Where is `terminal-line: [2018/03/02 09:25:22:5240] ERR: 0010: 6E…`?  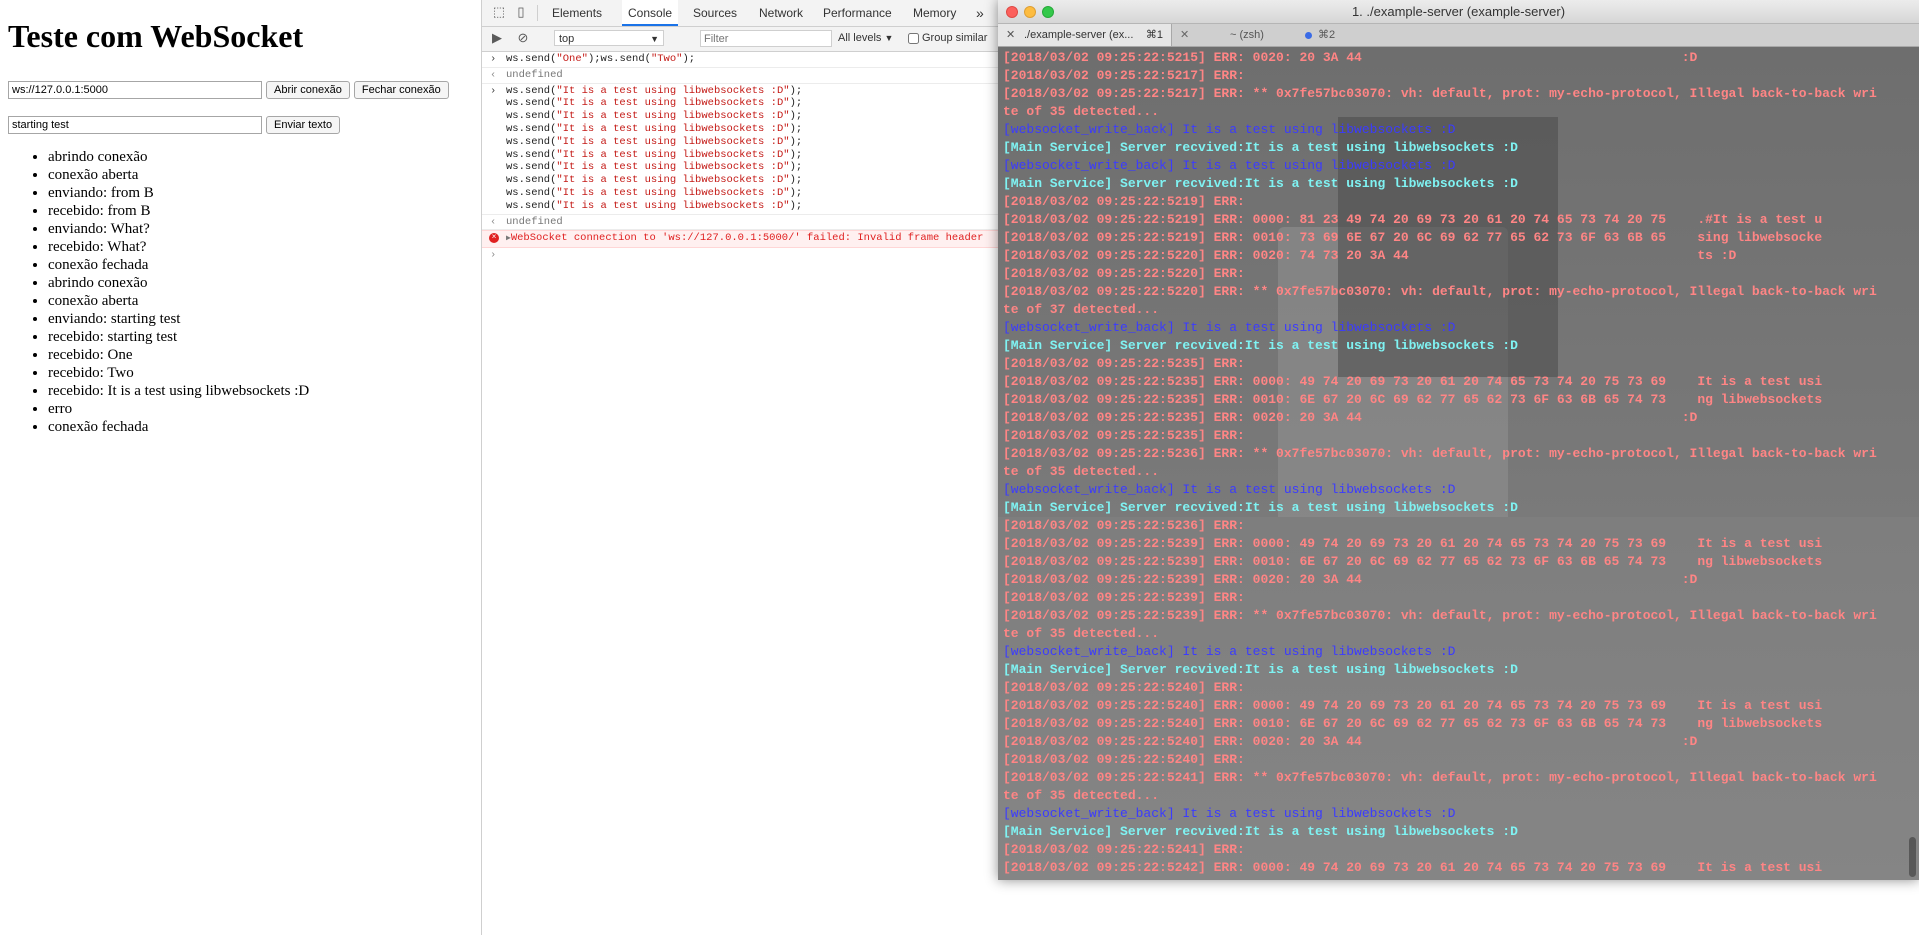 terminal-line: [2018/03/02 09:25:22:5240] ERR: 0010: 6E… is located at coordinates (1413, 723).